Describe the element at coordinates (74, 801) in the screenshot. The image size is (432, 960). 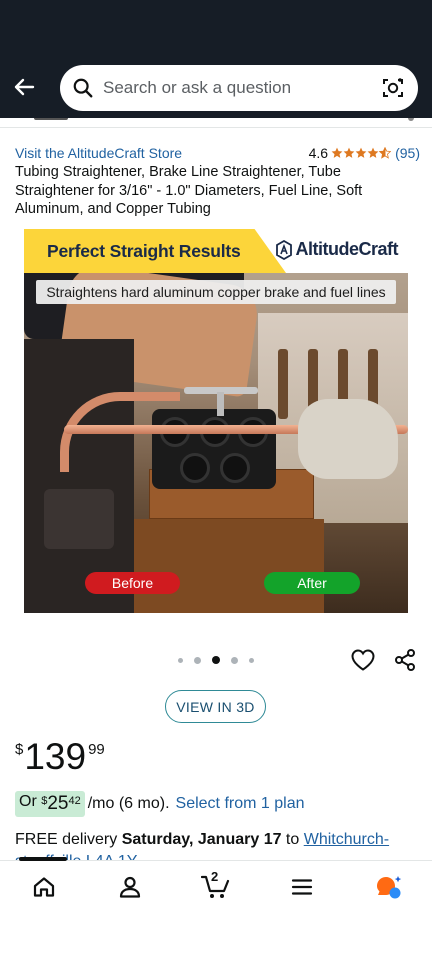
I see `plan-fraction: 42` at that location.